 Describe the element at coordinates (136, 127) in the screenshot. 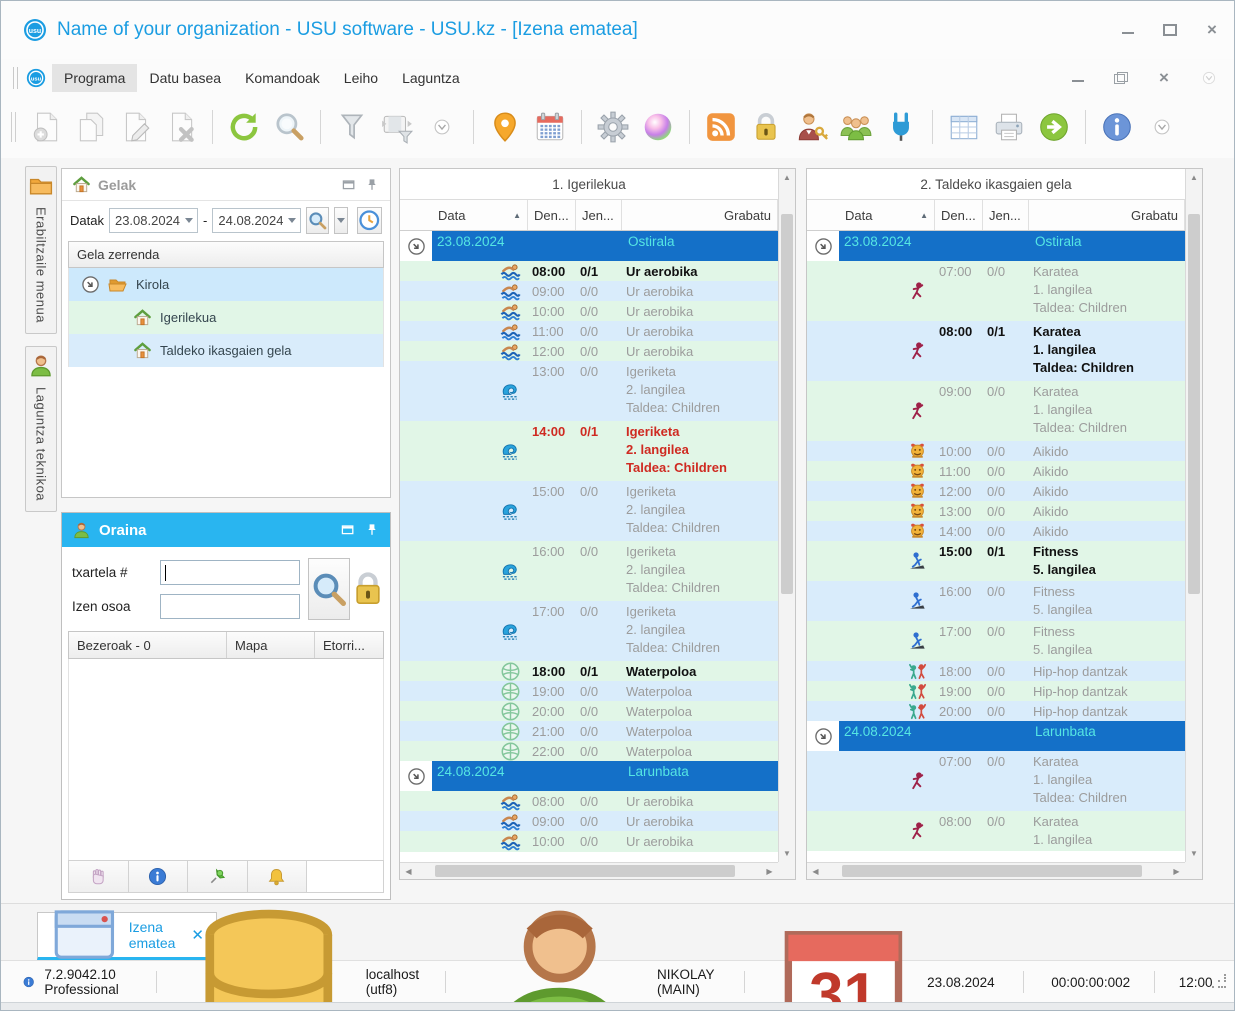

I see `edit-record-icon` at that location.